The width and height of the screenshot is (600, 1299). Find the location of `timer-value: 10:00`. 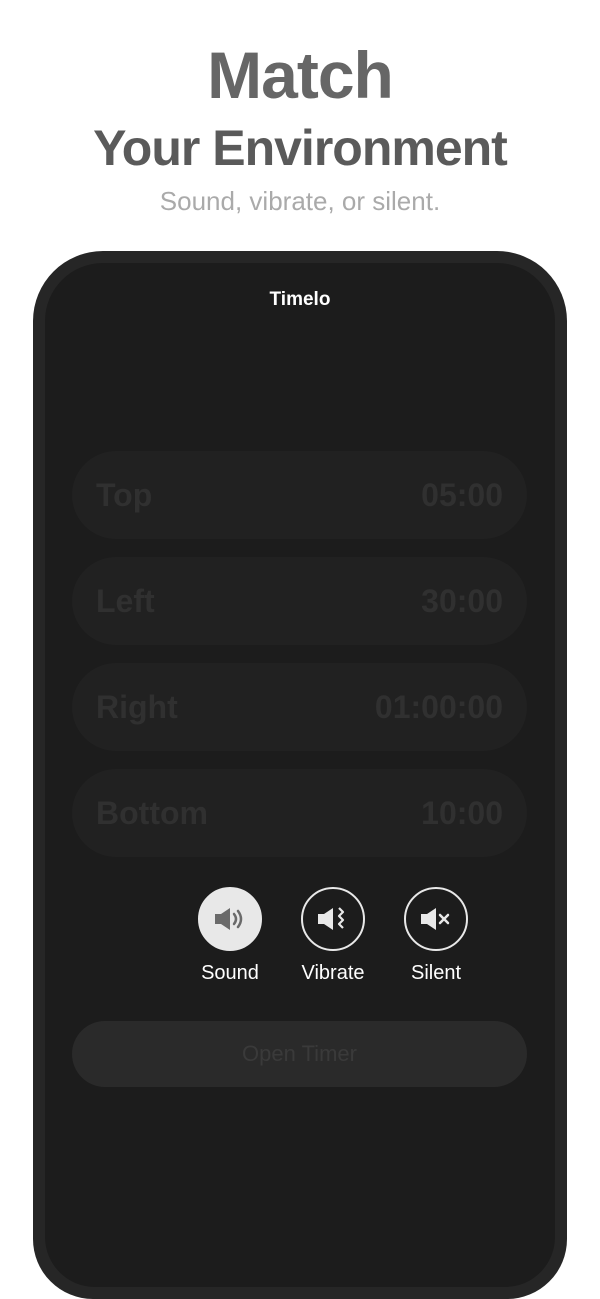

timer-value: 10:00 is located at coordinates (462, 812).